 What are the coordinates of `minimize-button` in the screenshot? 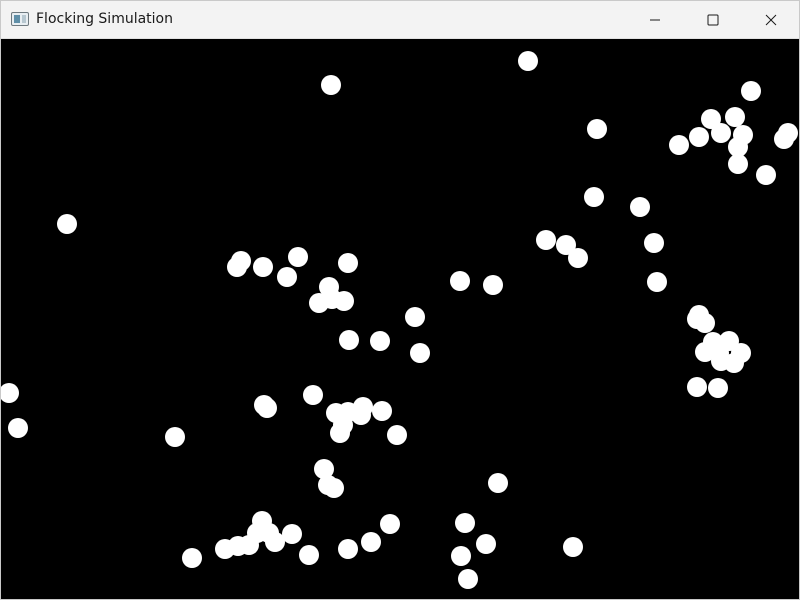 It's located at (655, 19).